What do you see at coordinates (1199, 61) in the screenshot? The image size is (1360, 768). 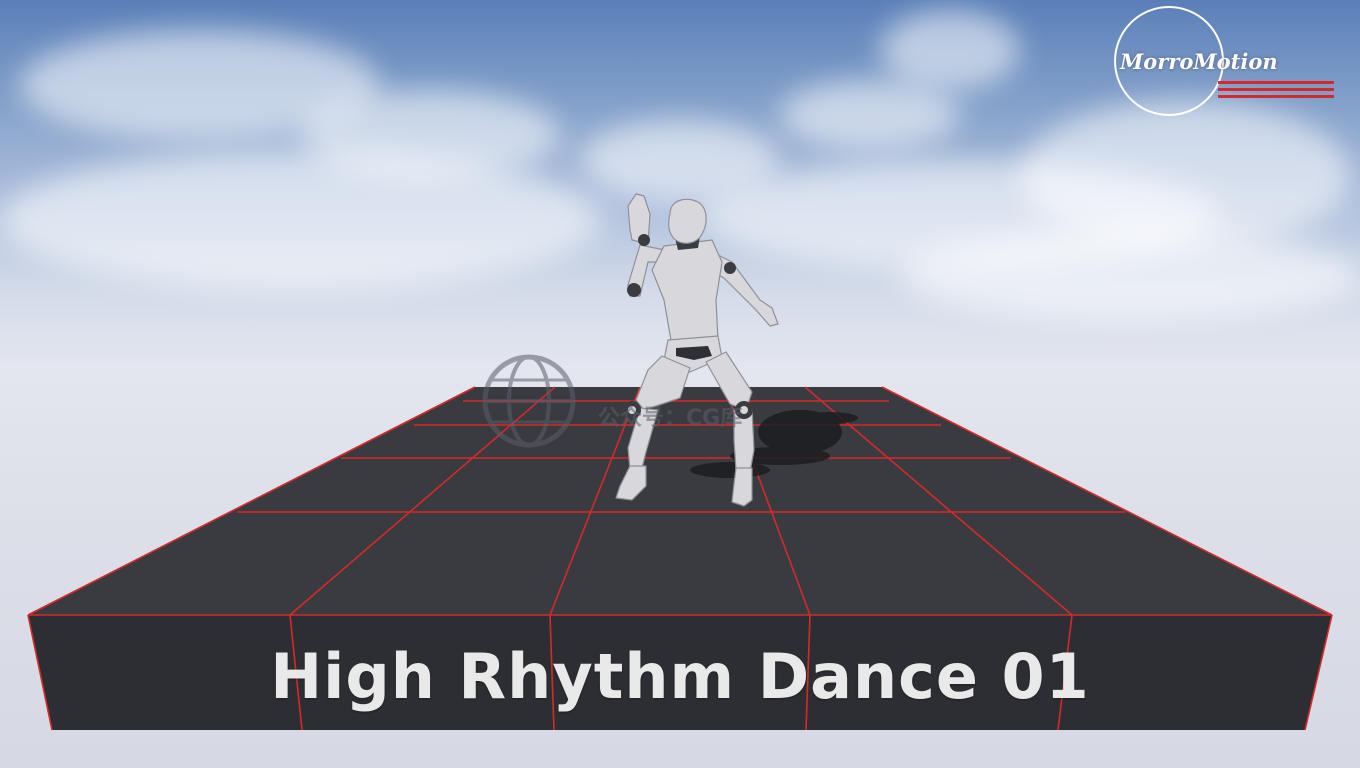 I see `logo-text: MorroMotion` at bounding box center [1199, 61].